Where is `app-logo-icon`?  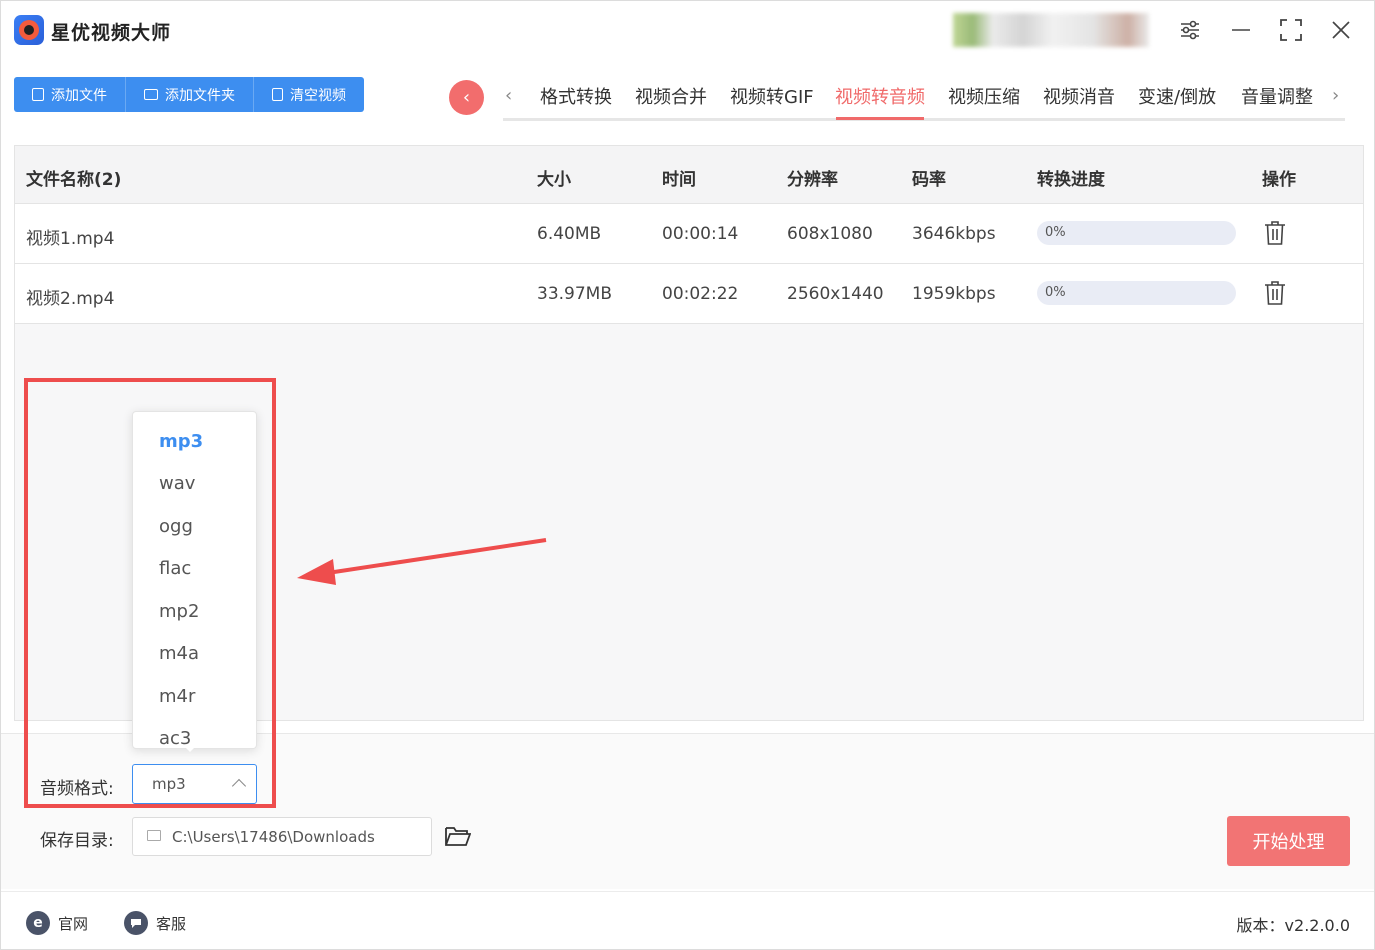
app-logo-icon is located at coordinates (29, 30).